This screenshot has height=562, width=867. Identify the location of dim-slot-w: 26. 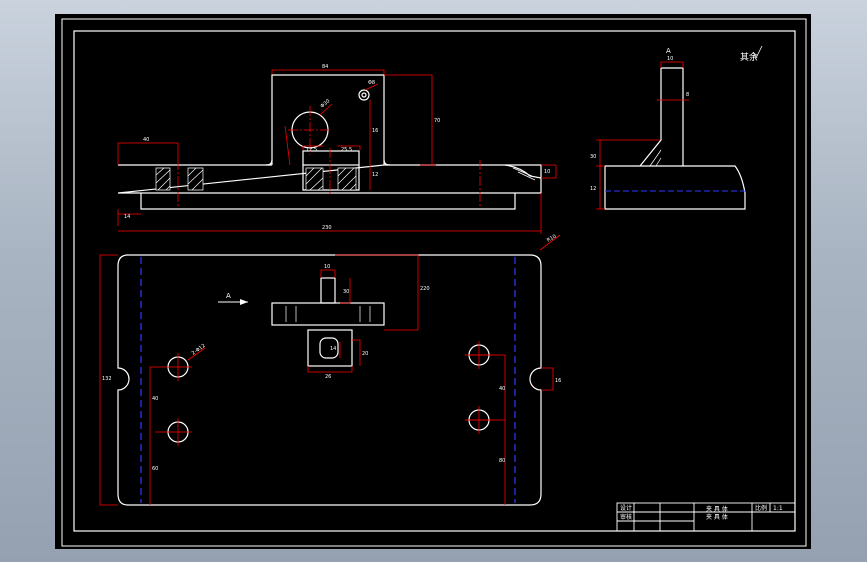
(328, 377).